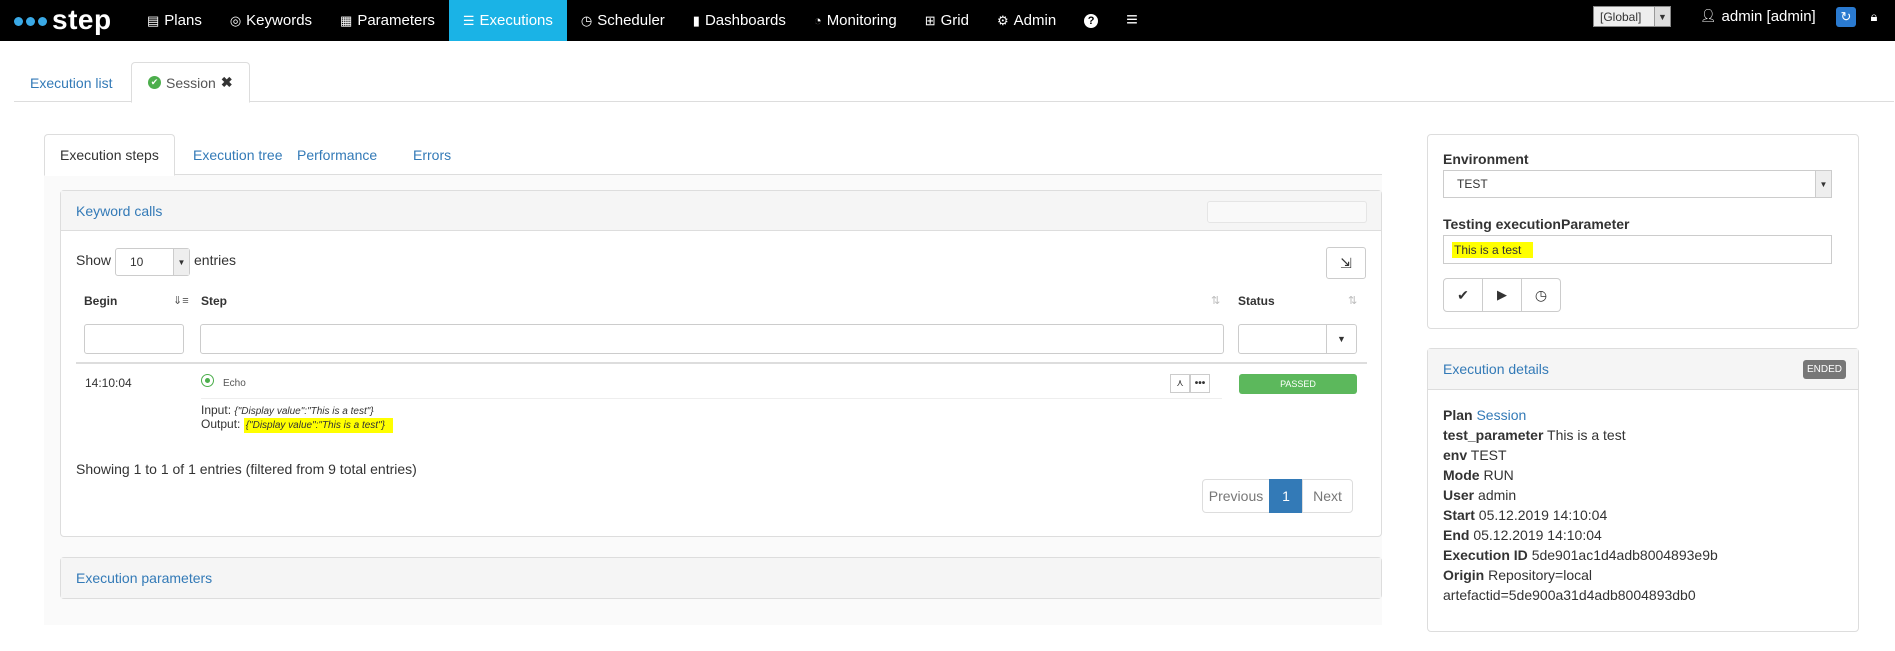 This screenshot has height=651, width=1895. I want to click on logo-dots-icon, so click(30, 21).